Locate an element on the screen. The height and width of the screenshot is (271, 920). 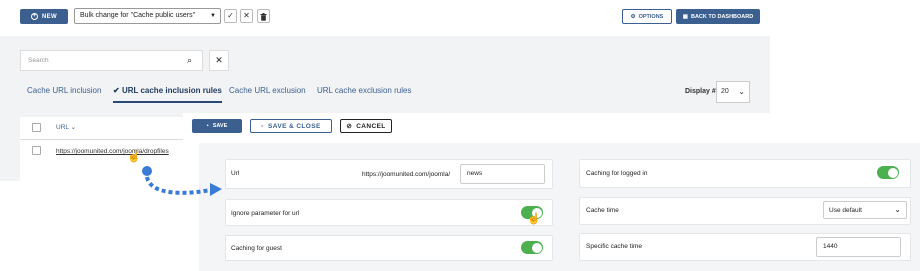
logged-in-label: Caching for logged in is located at coordinates (617, 173).